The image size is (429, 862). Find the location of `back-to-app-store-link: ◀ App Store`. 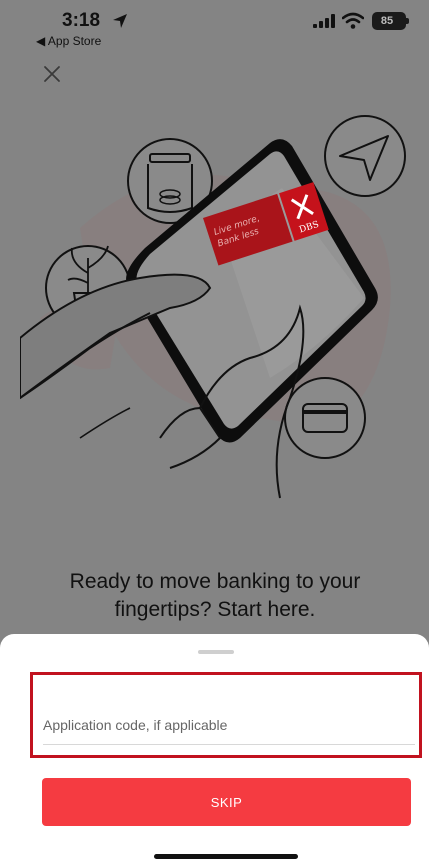

back-to-app-store-link: ◀ App Store is located at coordinates (68, 41).